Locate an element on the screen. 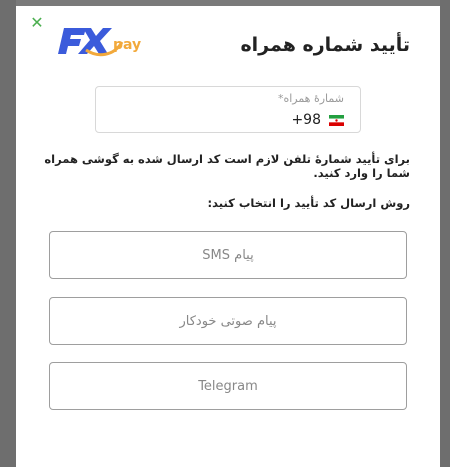  voice-call-method-label: پیام صوتی خودکار is located at coordinates (228, 321).